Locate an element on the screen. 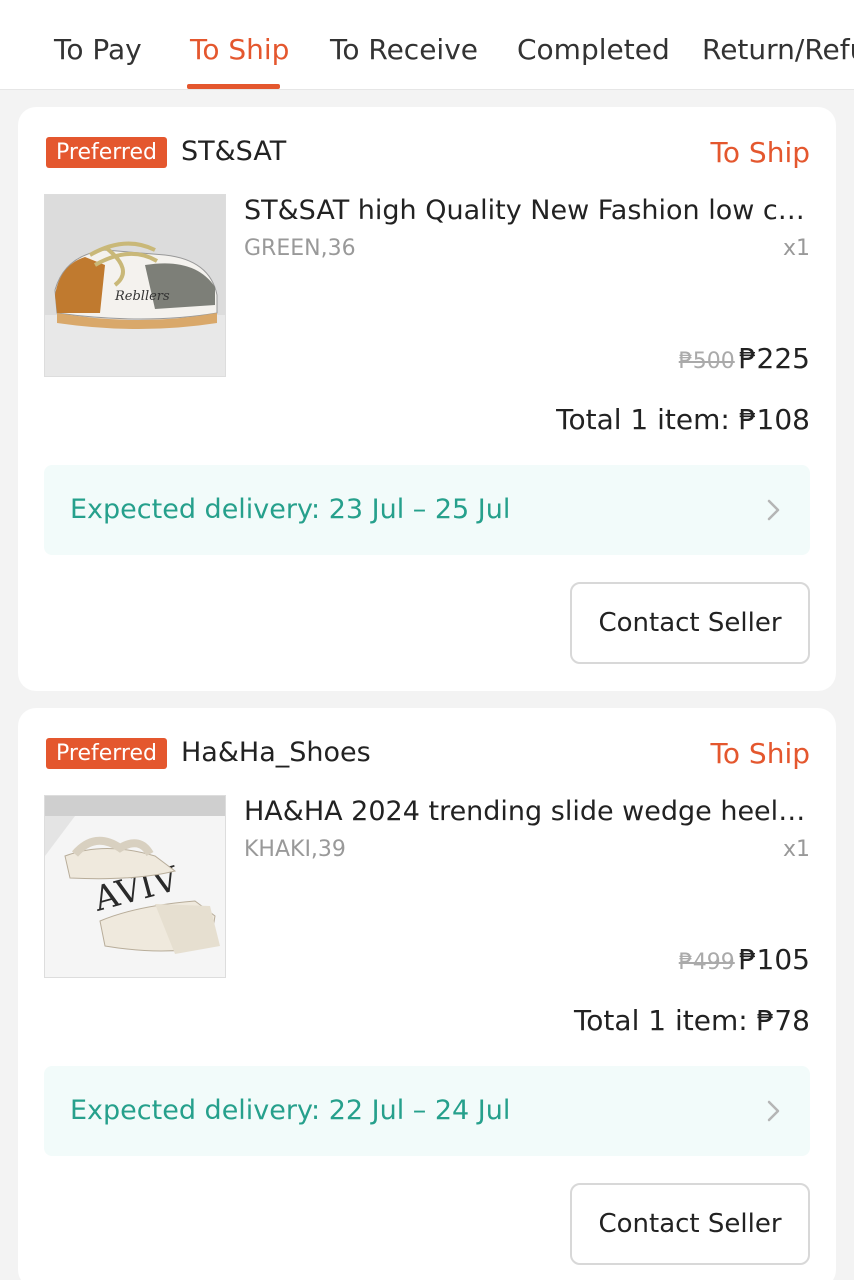 The height and width of the screenshot is (1280, 854). active-tab-indicator is located at coordinates (233, 86).